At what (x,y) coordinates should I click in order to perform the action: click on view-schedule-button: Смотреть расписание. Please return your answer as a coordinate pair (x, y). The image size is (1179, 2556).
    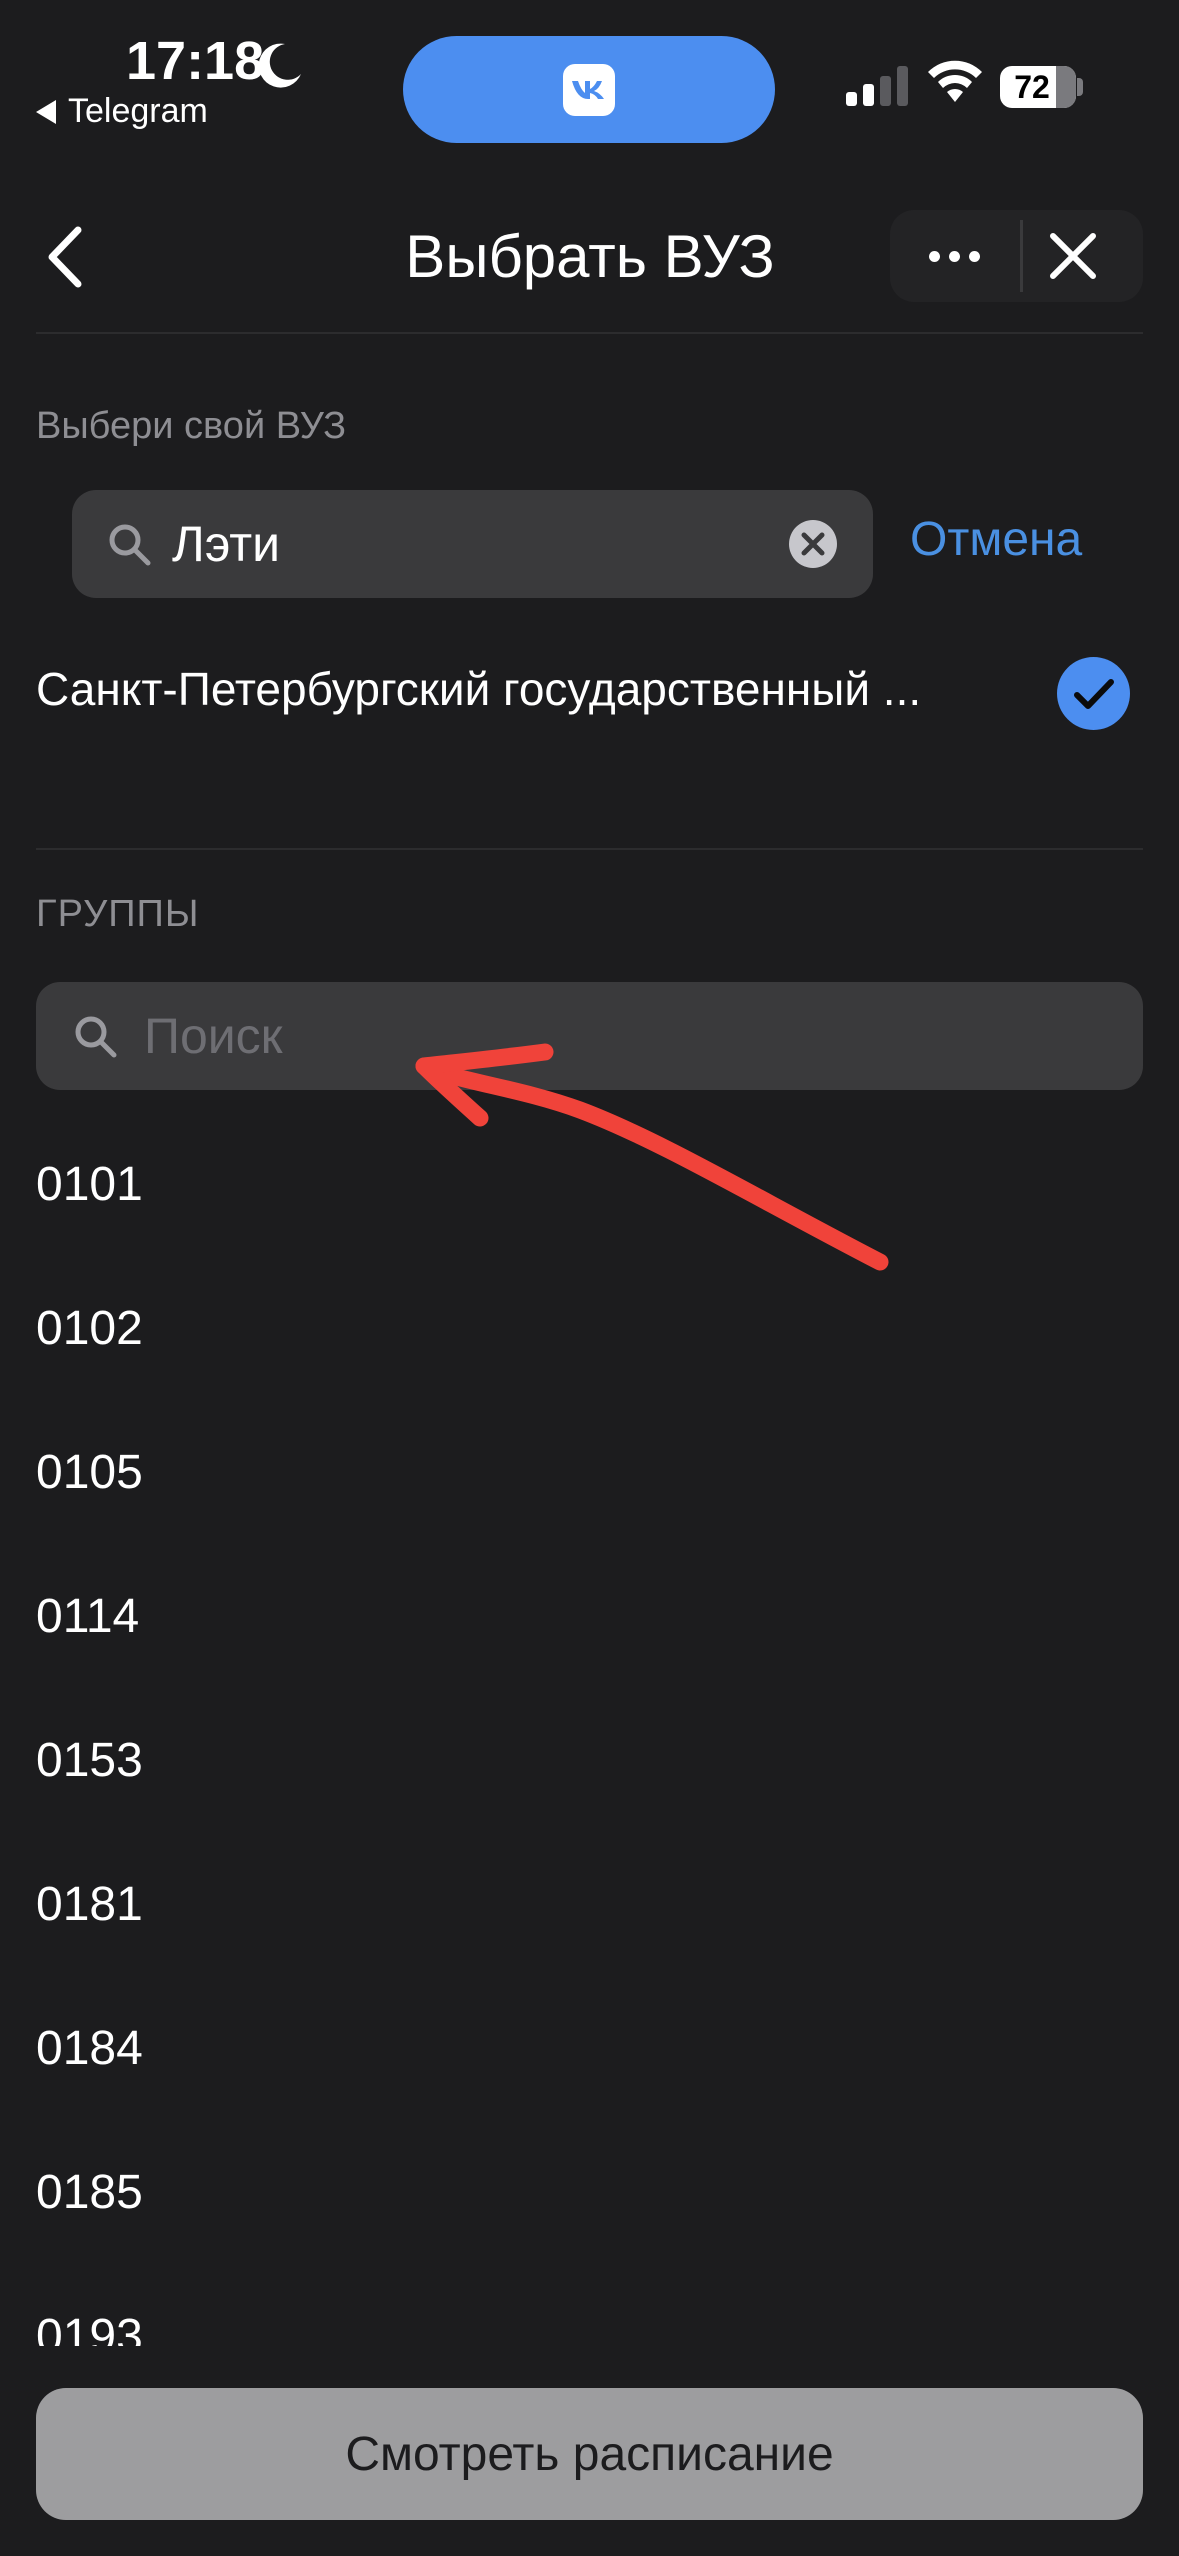
    Looking at the image, I should click on (589, 2454).